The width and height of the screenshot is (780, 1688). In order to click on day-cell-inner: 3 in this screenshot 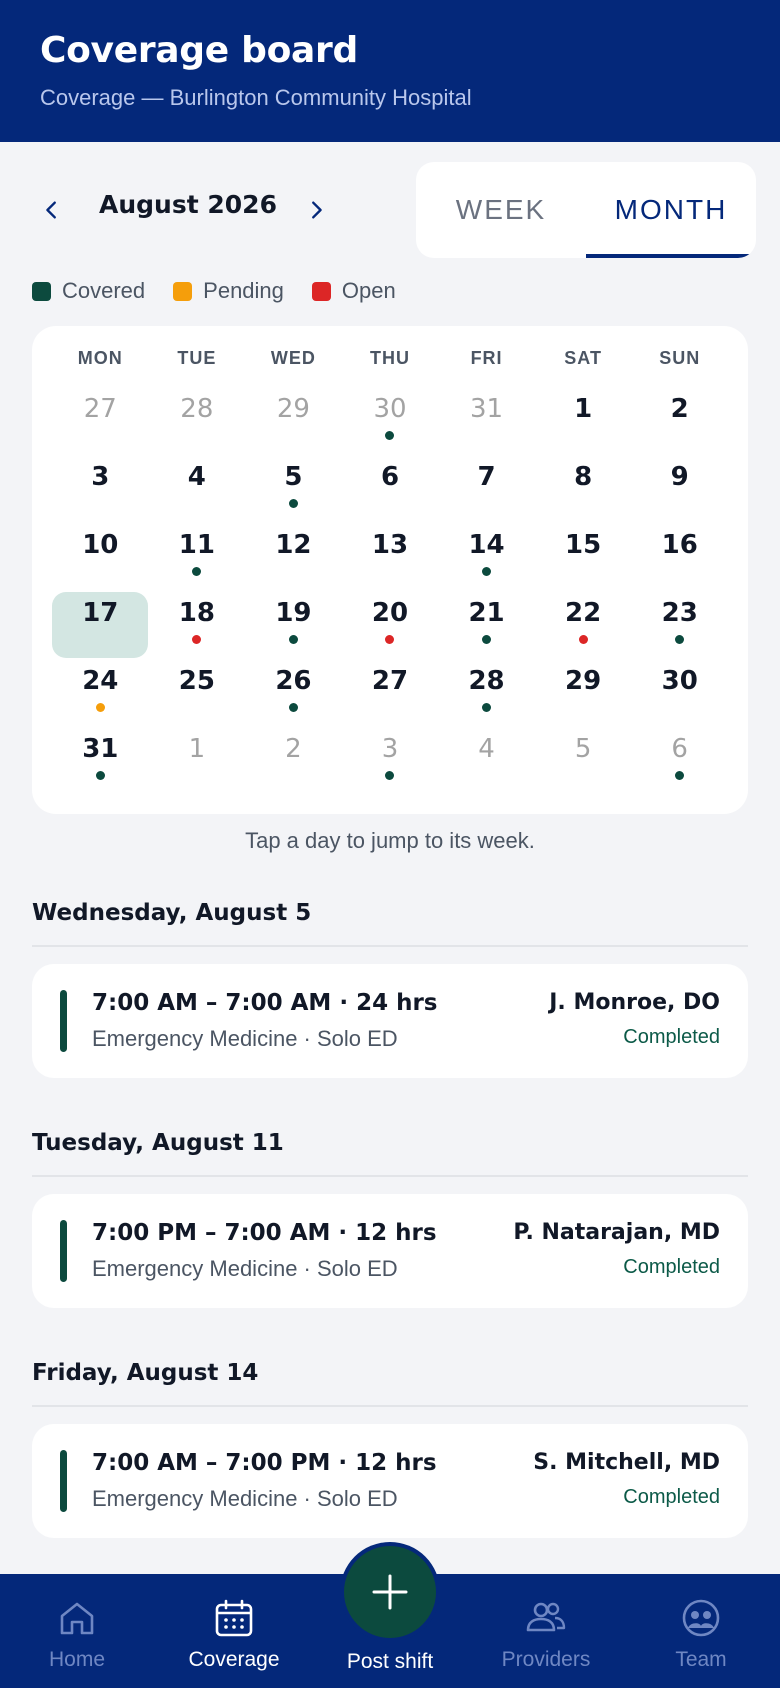, I will do `click(100, 489)`.